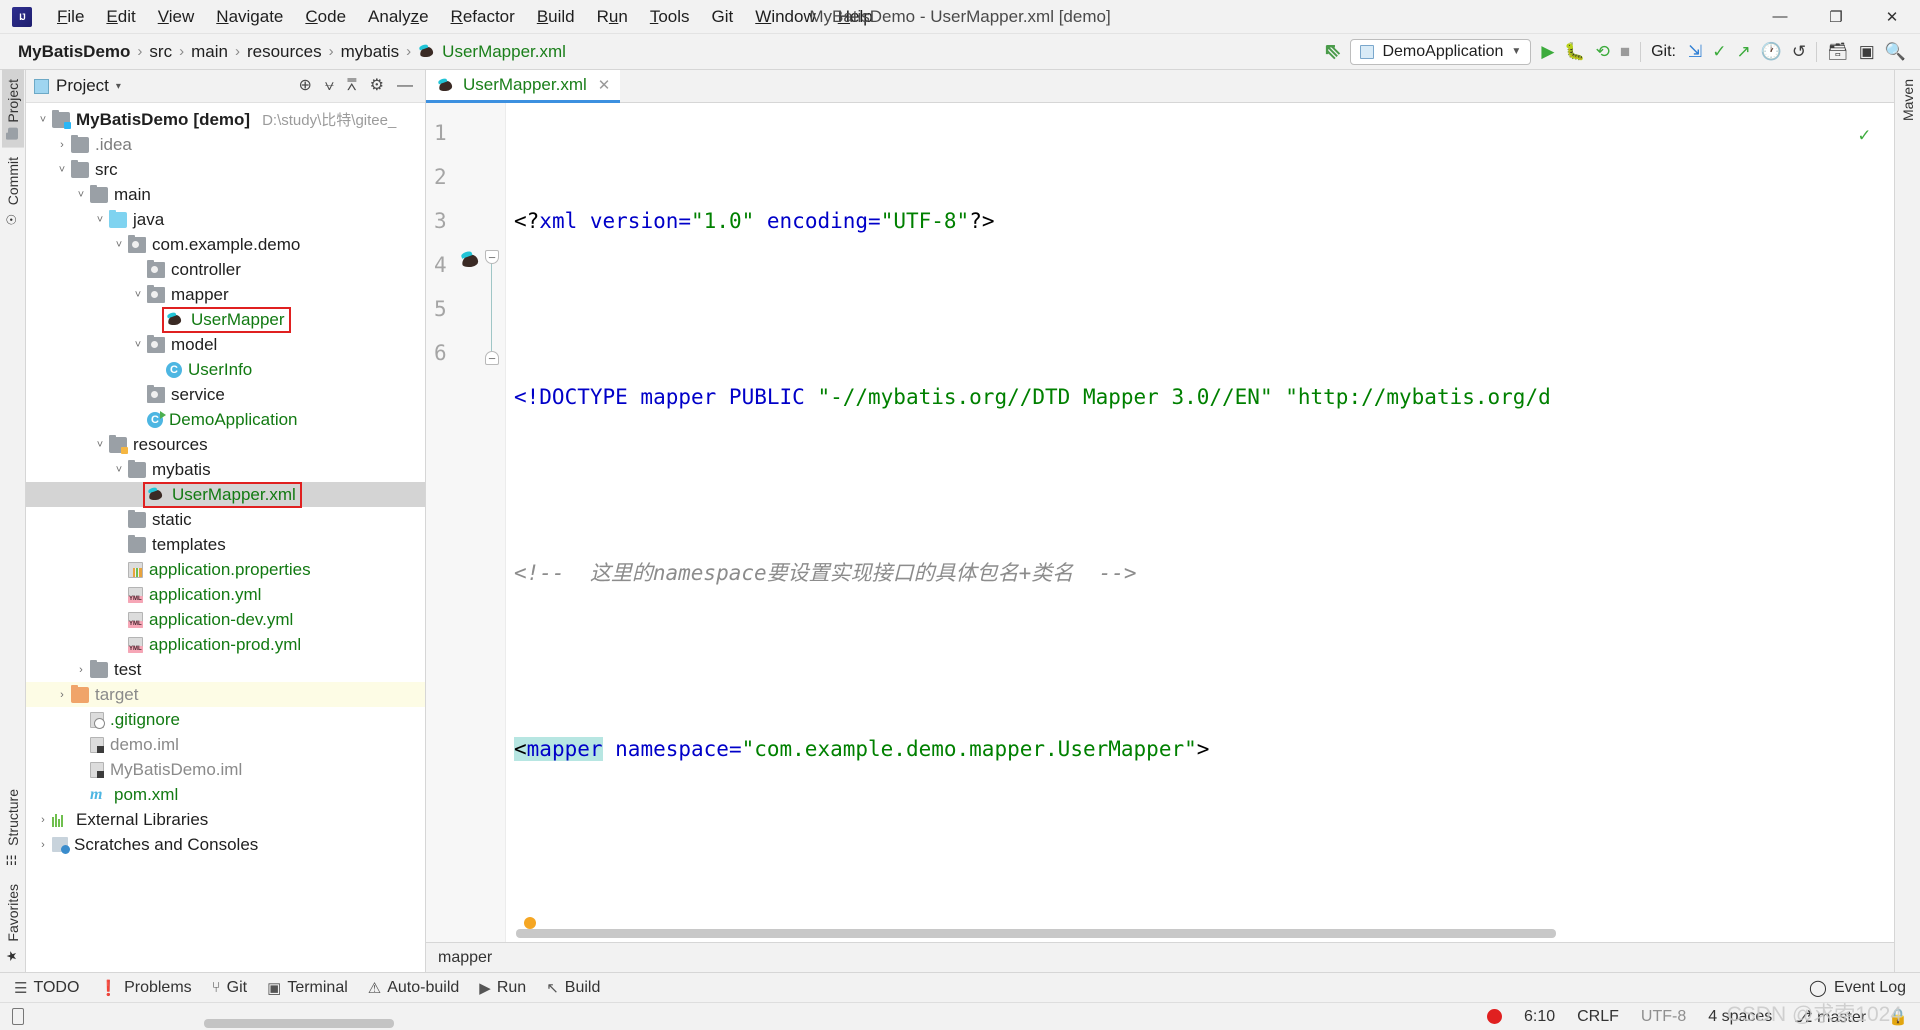 This screenshot has width=1920, height=1030. I want to click on file-encoding: UTF-8, so click(1663, 1017).